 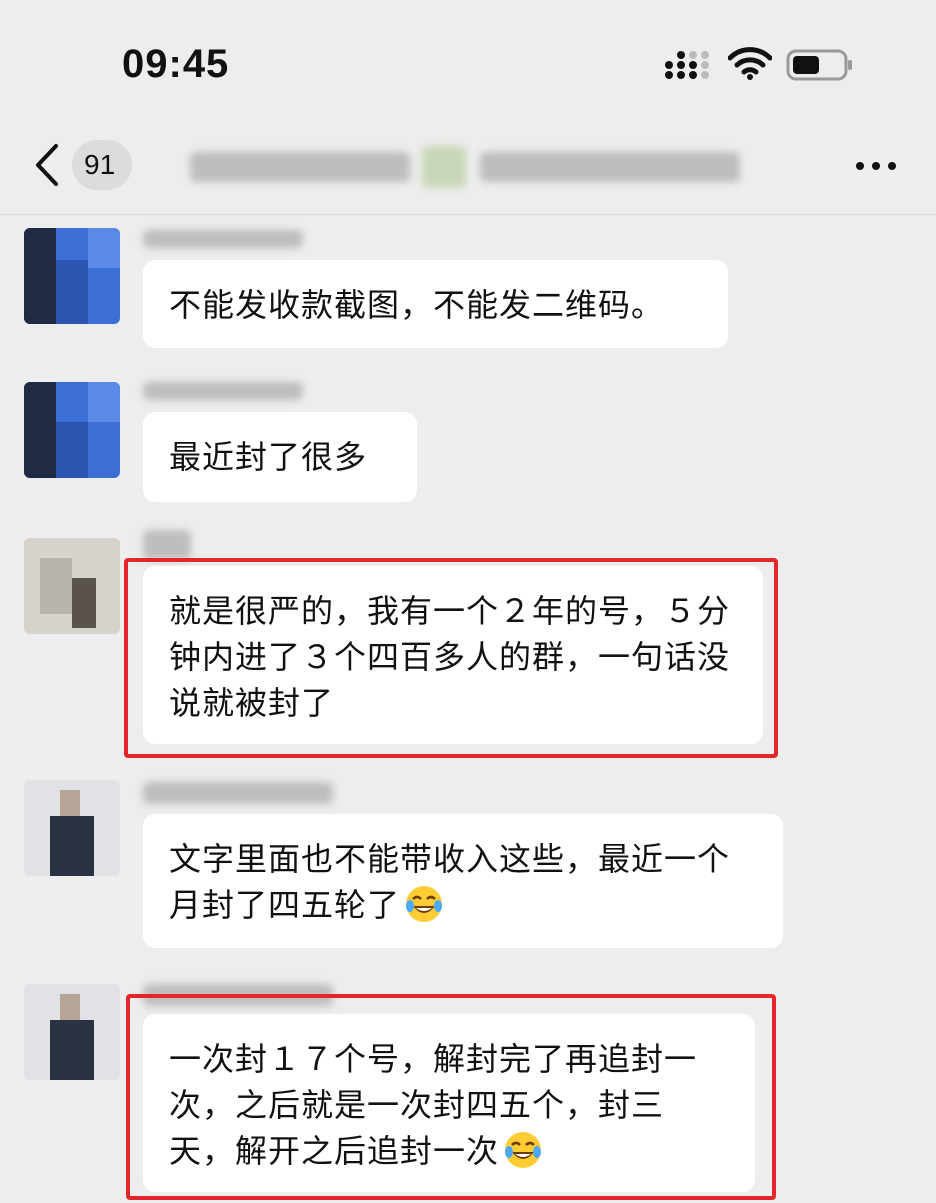 I want to click on back-chevron-icon, so click(x=47, y=165).